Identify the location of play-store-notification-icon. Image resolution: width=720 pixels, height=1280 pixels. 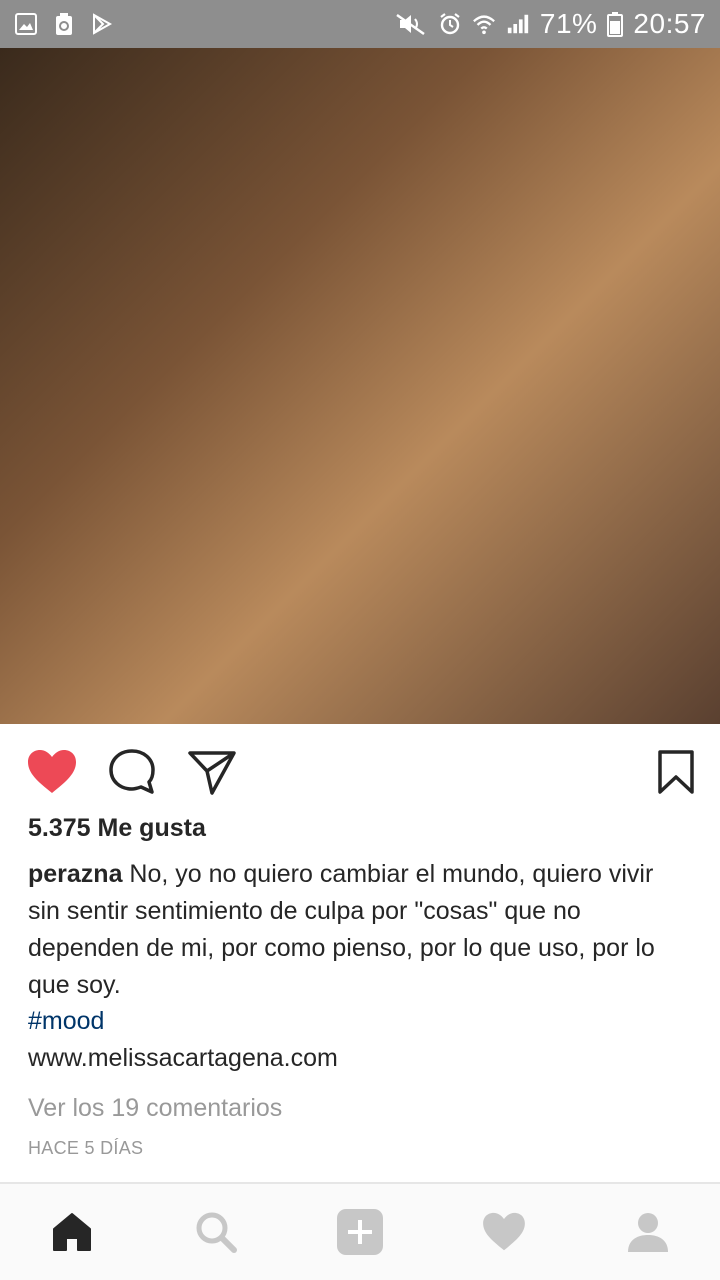
(102, 24).